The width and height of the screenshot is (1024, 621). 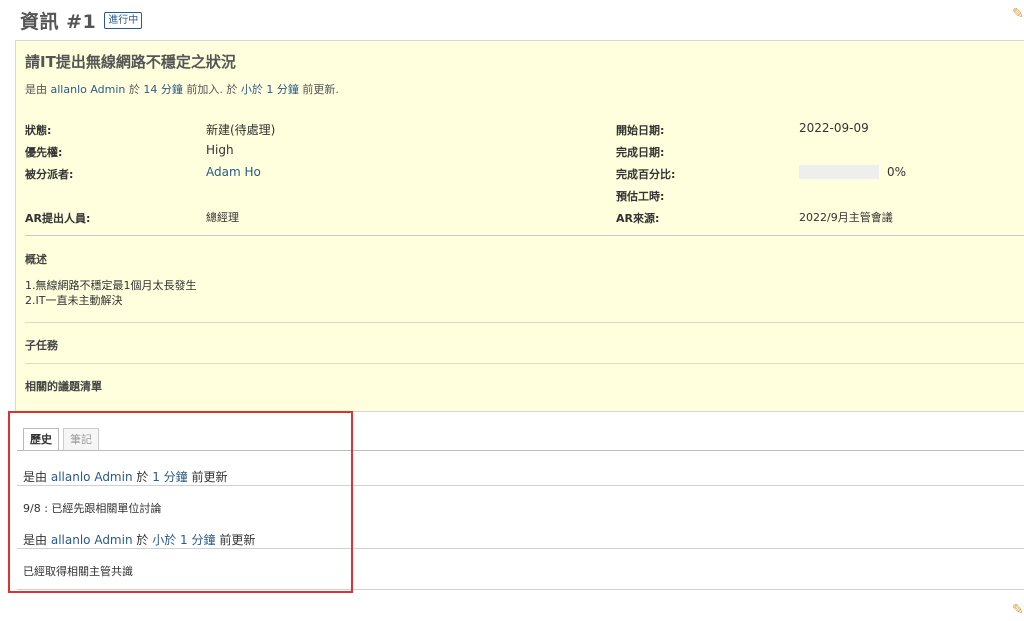 What do you see at coordinates (180, 502) in the screenshot?
I see `highlight-annotation` at bounding box center [180, 502].